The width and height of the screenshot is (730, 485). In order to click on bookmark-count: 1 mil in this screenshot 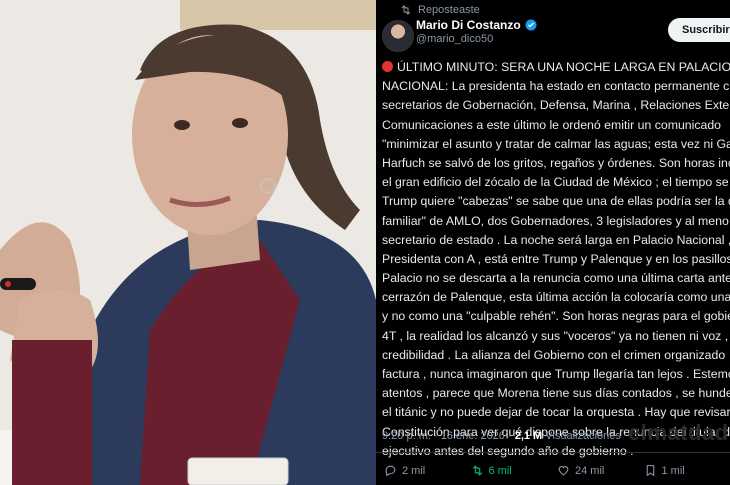, I will do `click(673, 470)`.